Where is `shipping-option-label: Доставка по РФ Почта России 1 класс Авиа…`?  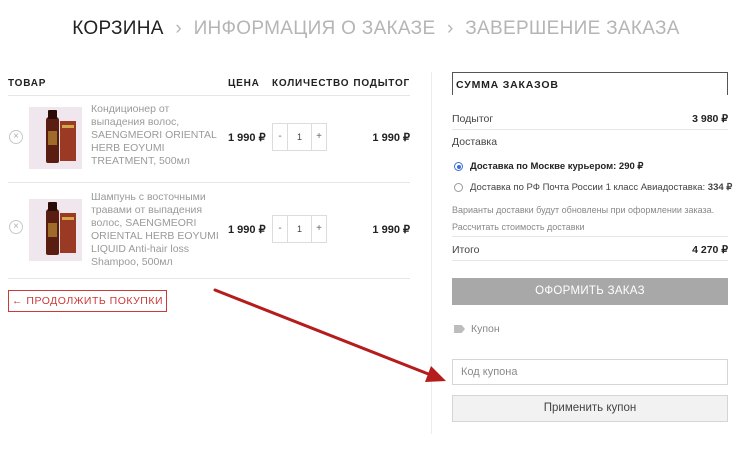
shipping-option-label: Доставка по РФ Почта России 1 класс Авиа… is located at coordinates (588, 187).